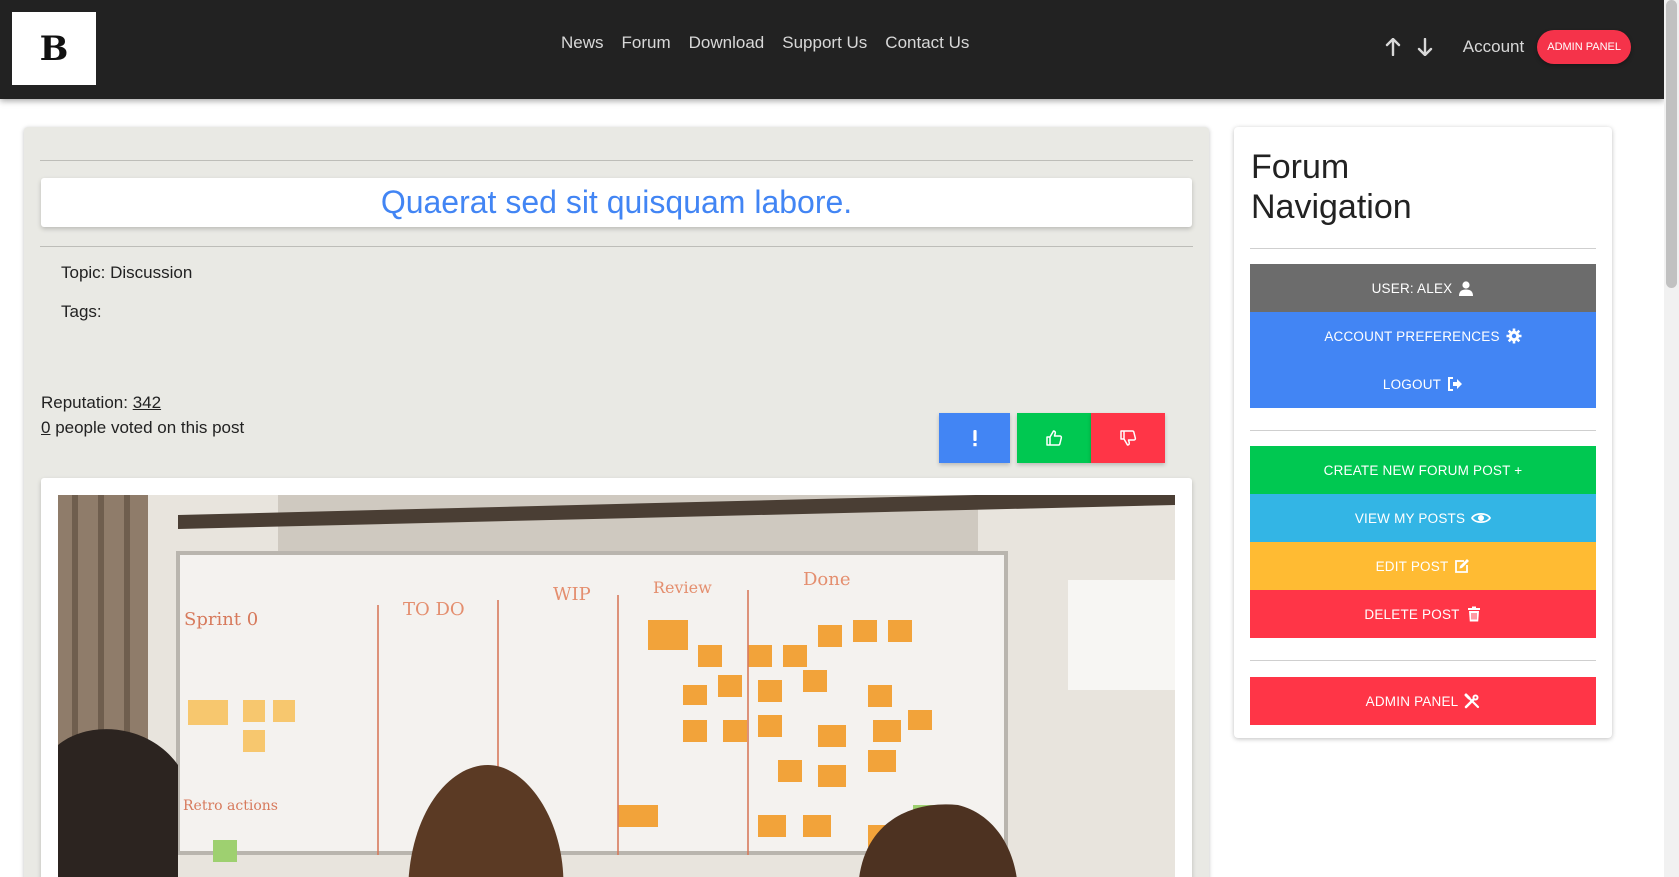  I want to click on account-preferences-label: ACCOUNT PREFERENCES, so click(1412, 336).